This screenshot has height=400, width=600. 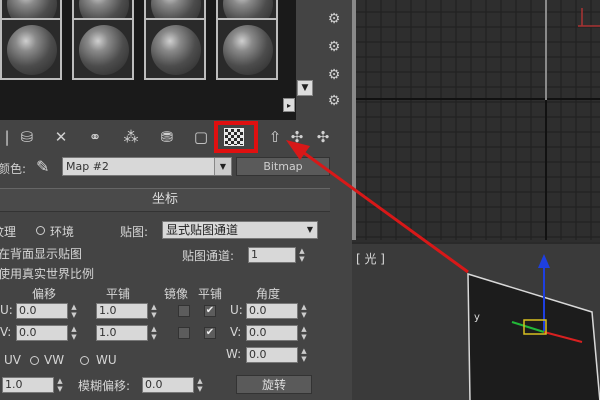 What do you see at coordinates (283, 166) in the screenshot?
I see `map-type-button: Bitmap` at bounding box center [283, 166].